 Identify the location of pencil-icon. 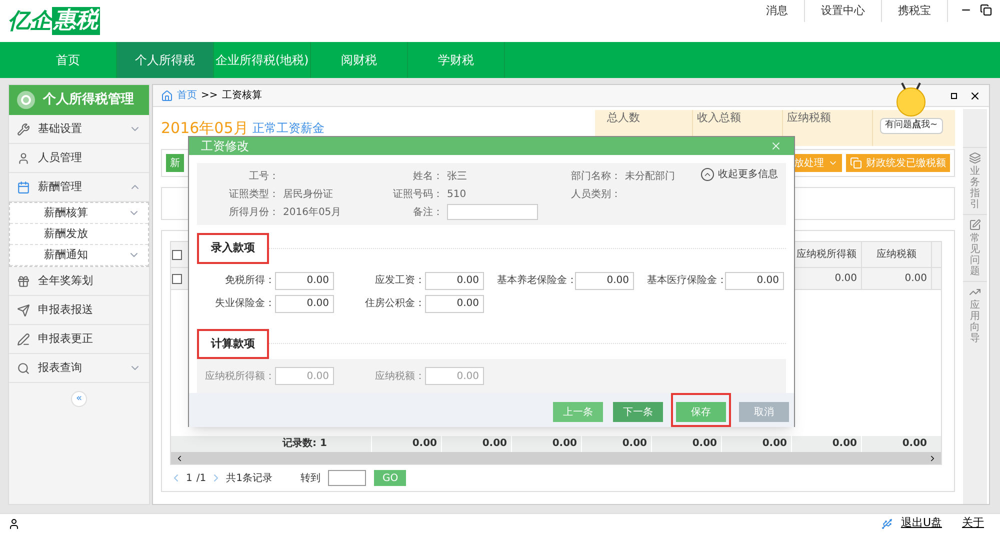
(975, 225).